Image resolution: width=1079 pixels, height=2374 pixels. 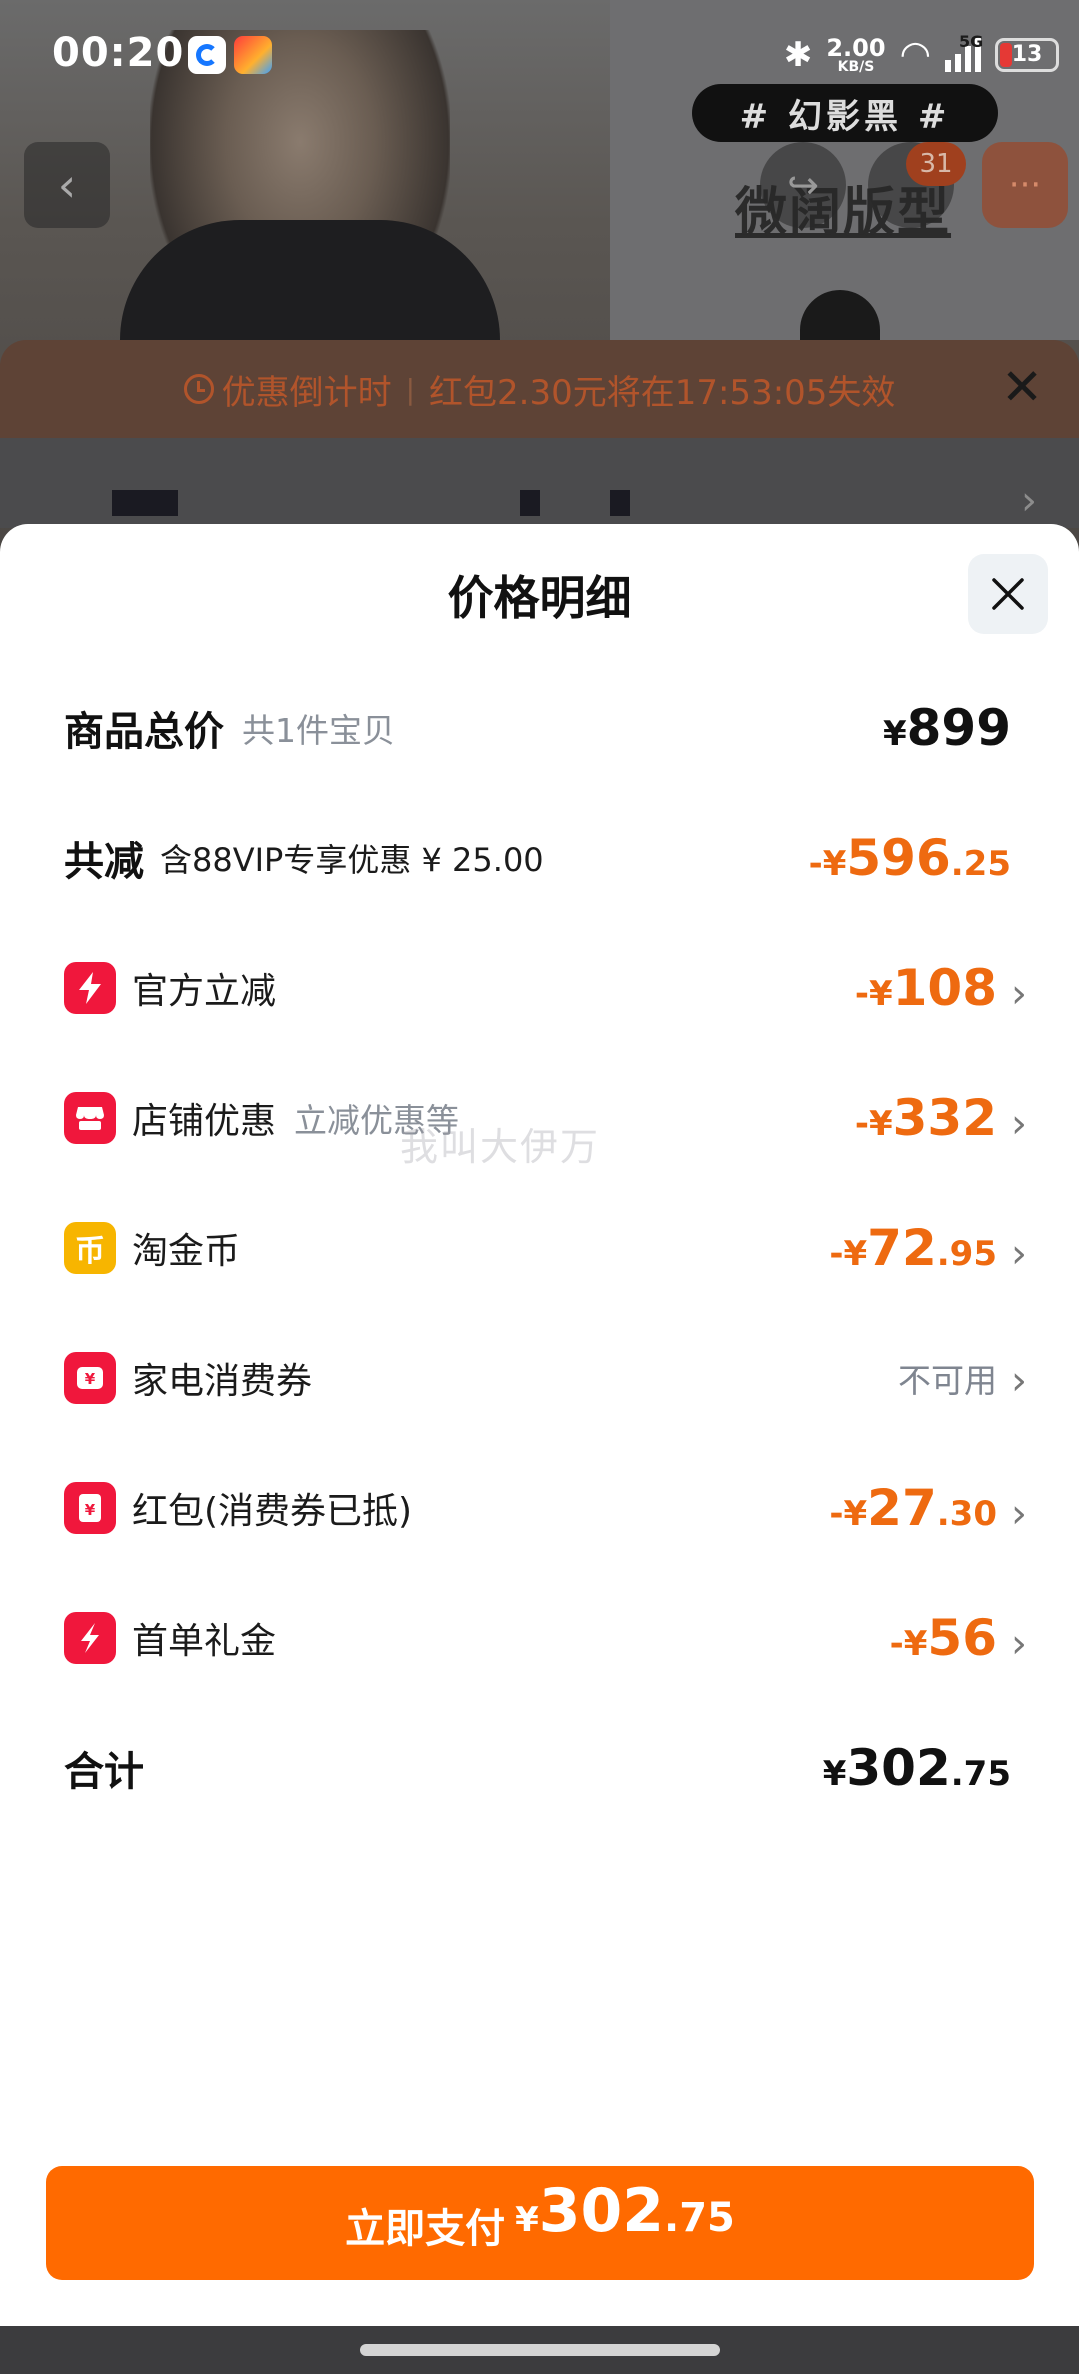 What do you see at coordinates (944, 1118) in the screenshot?
I see `shop-discount-value: 332` at bounding box center [944, 1118].